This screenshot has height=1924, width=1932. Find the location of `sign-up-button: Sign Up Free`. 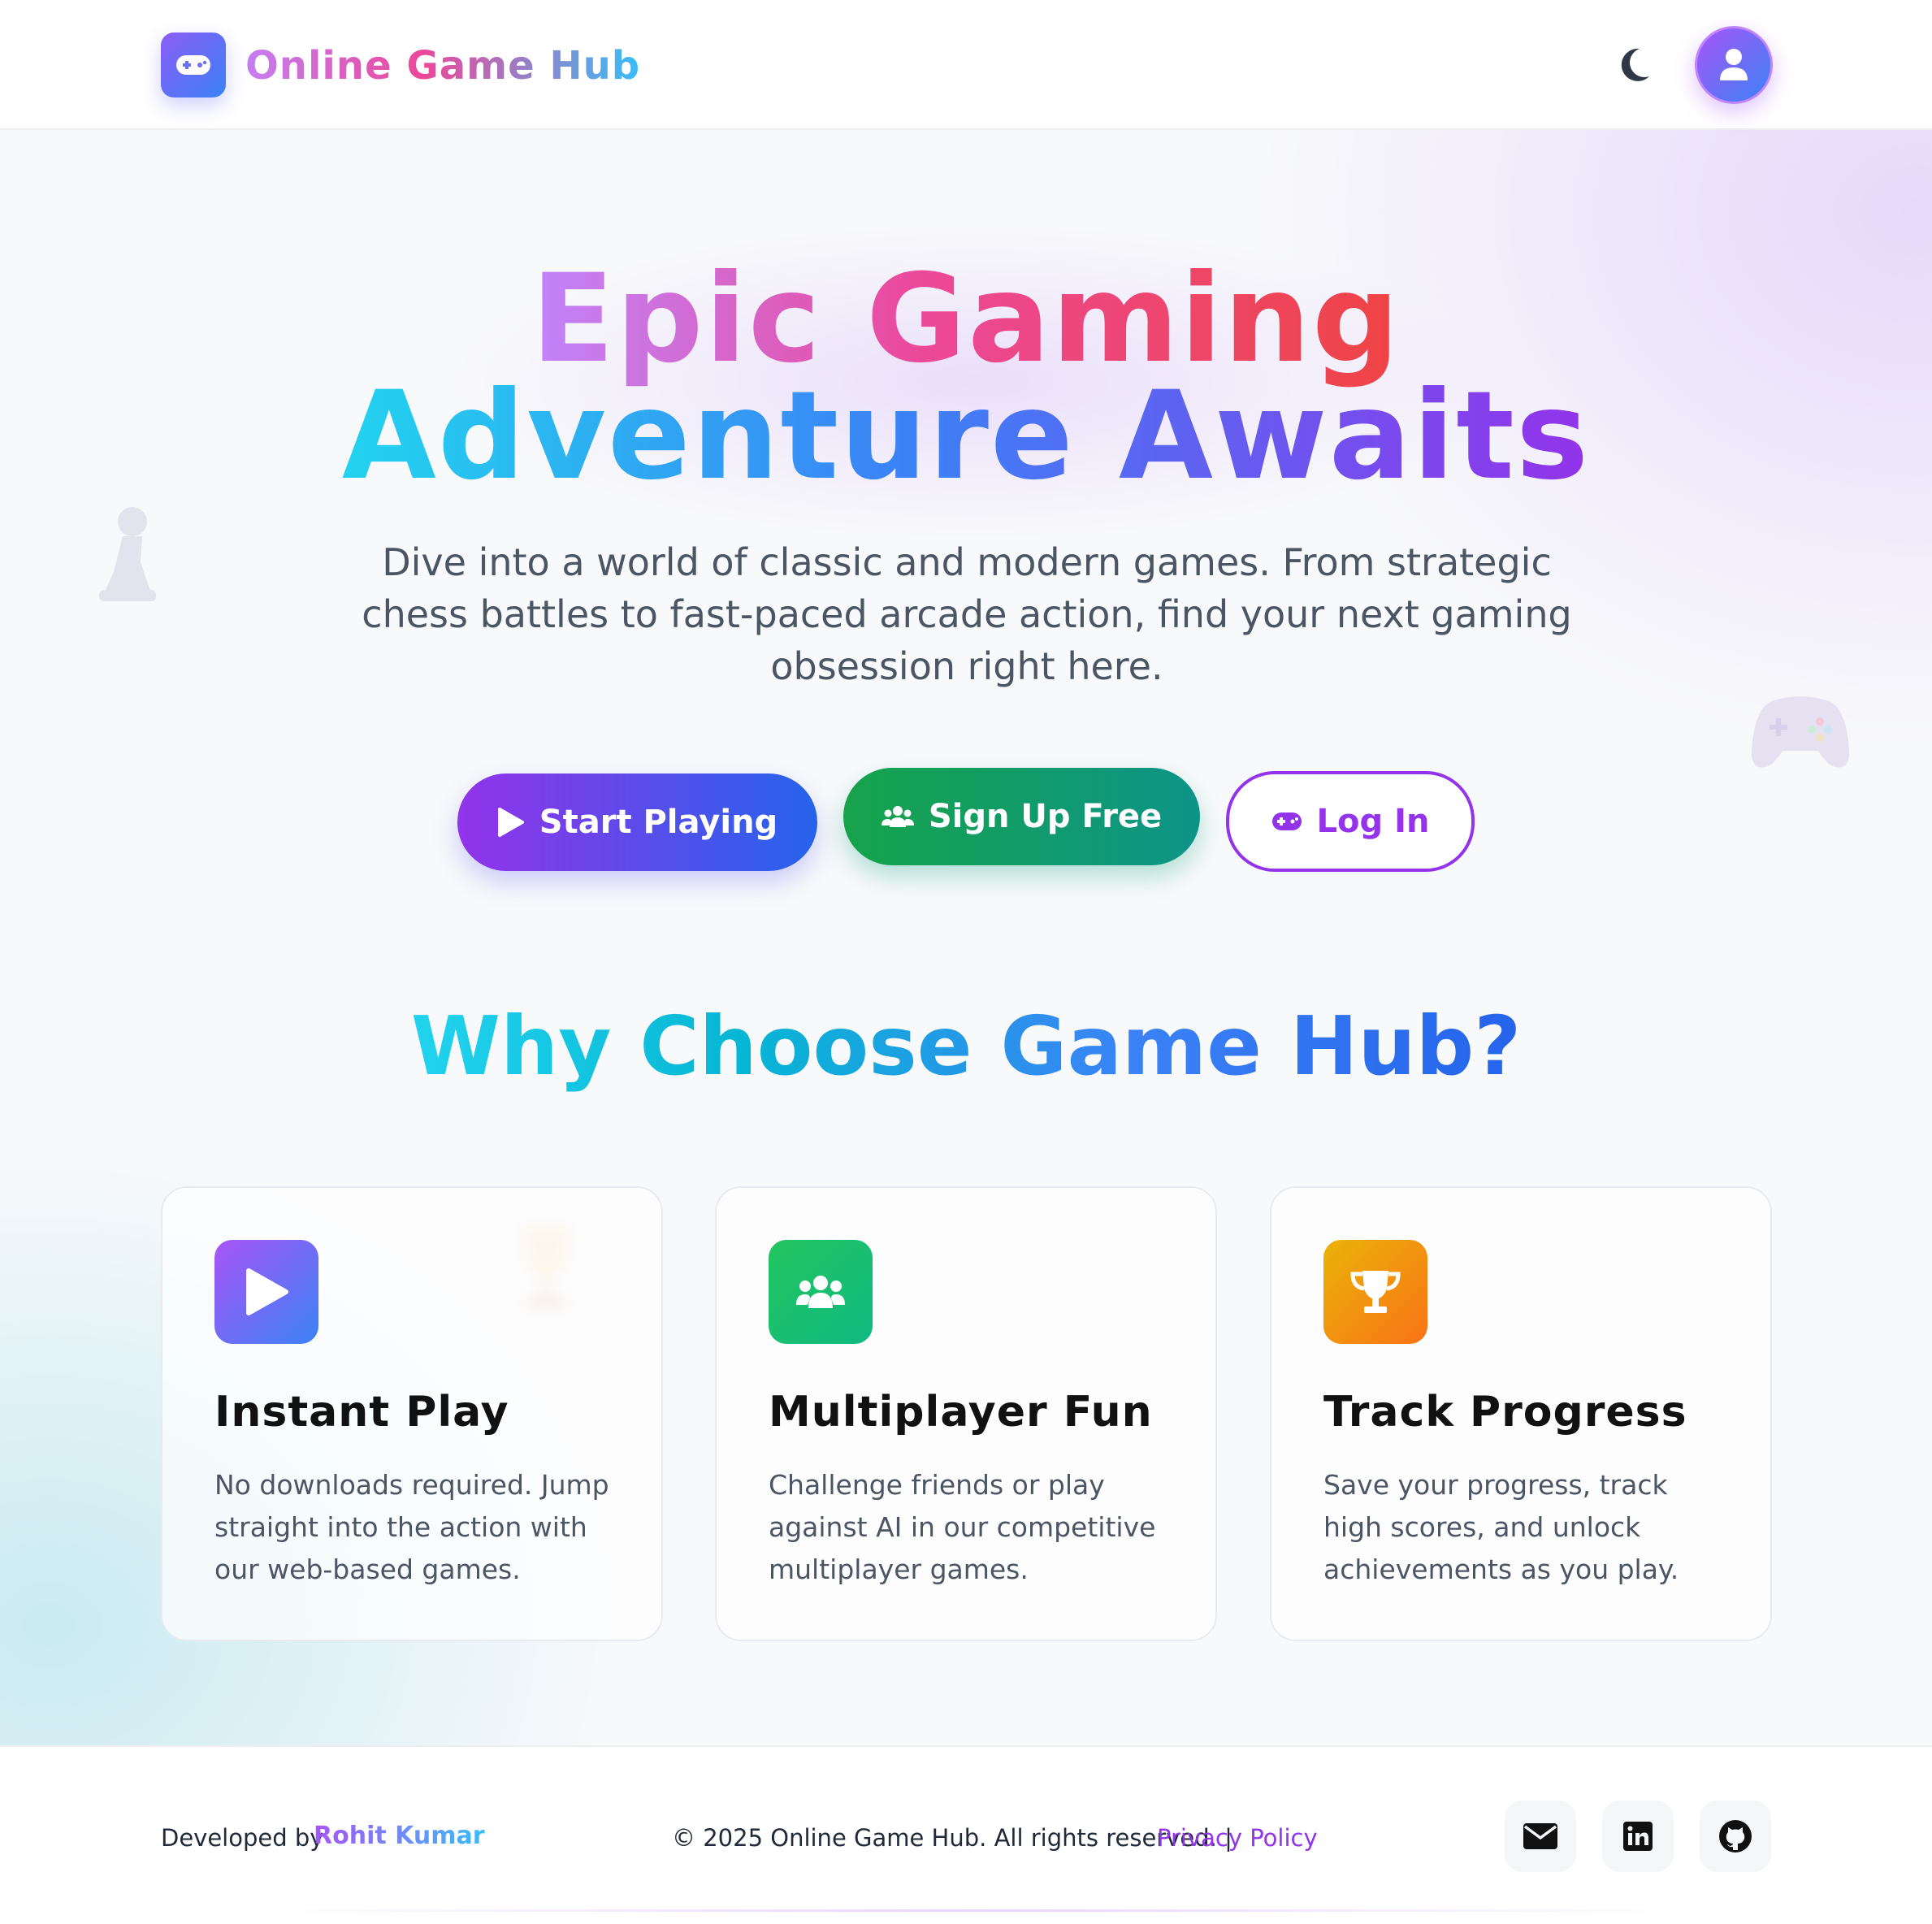

sign-up-button: Sign Up Free is located at coordinates (1022, 817).